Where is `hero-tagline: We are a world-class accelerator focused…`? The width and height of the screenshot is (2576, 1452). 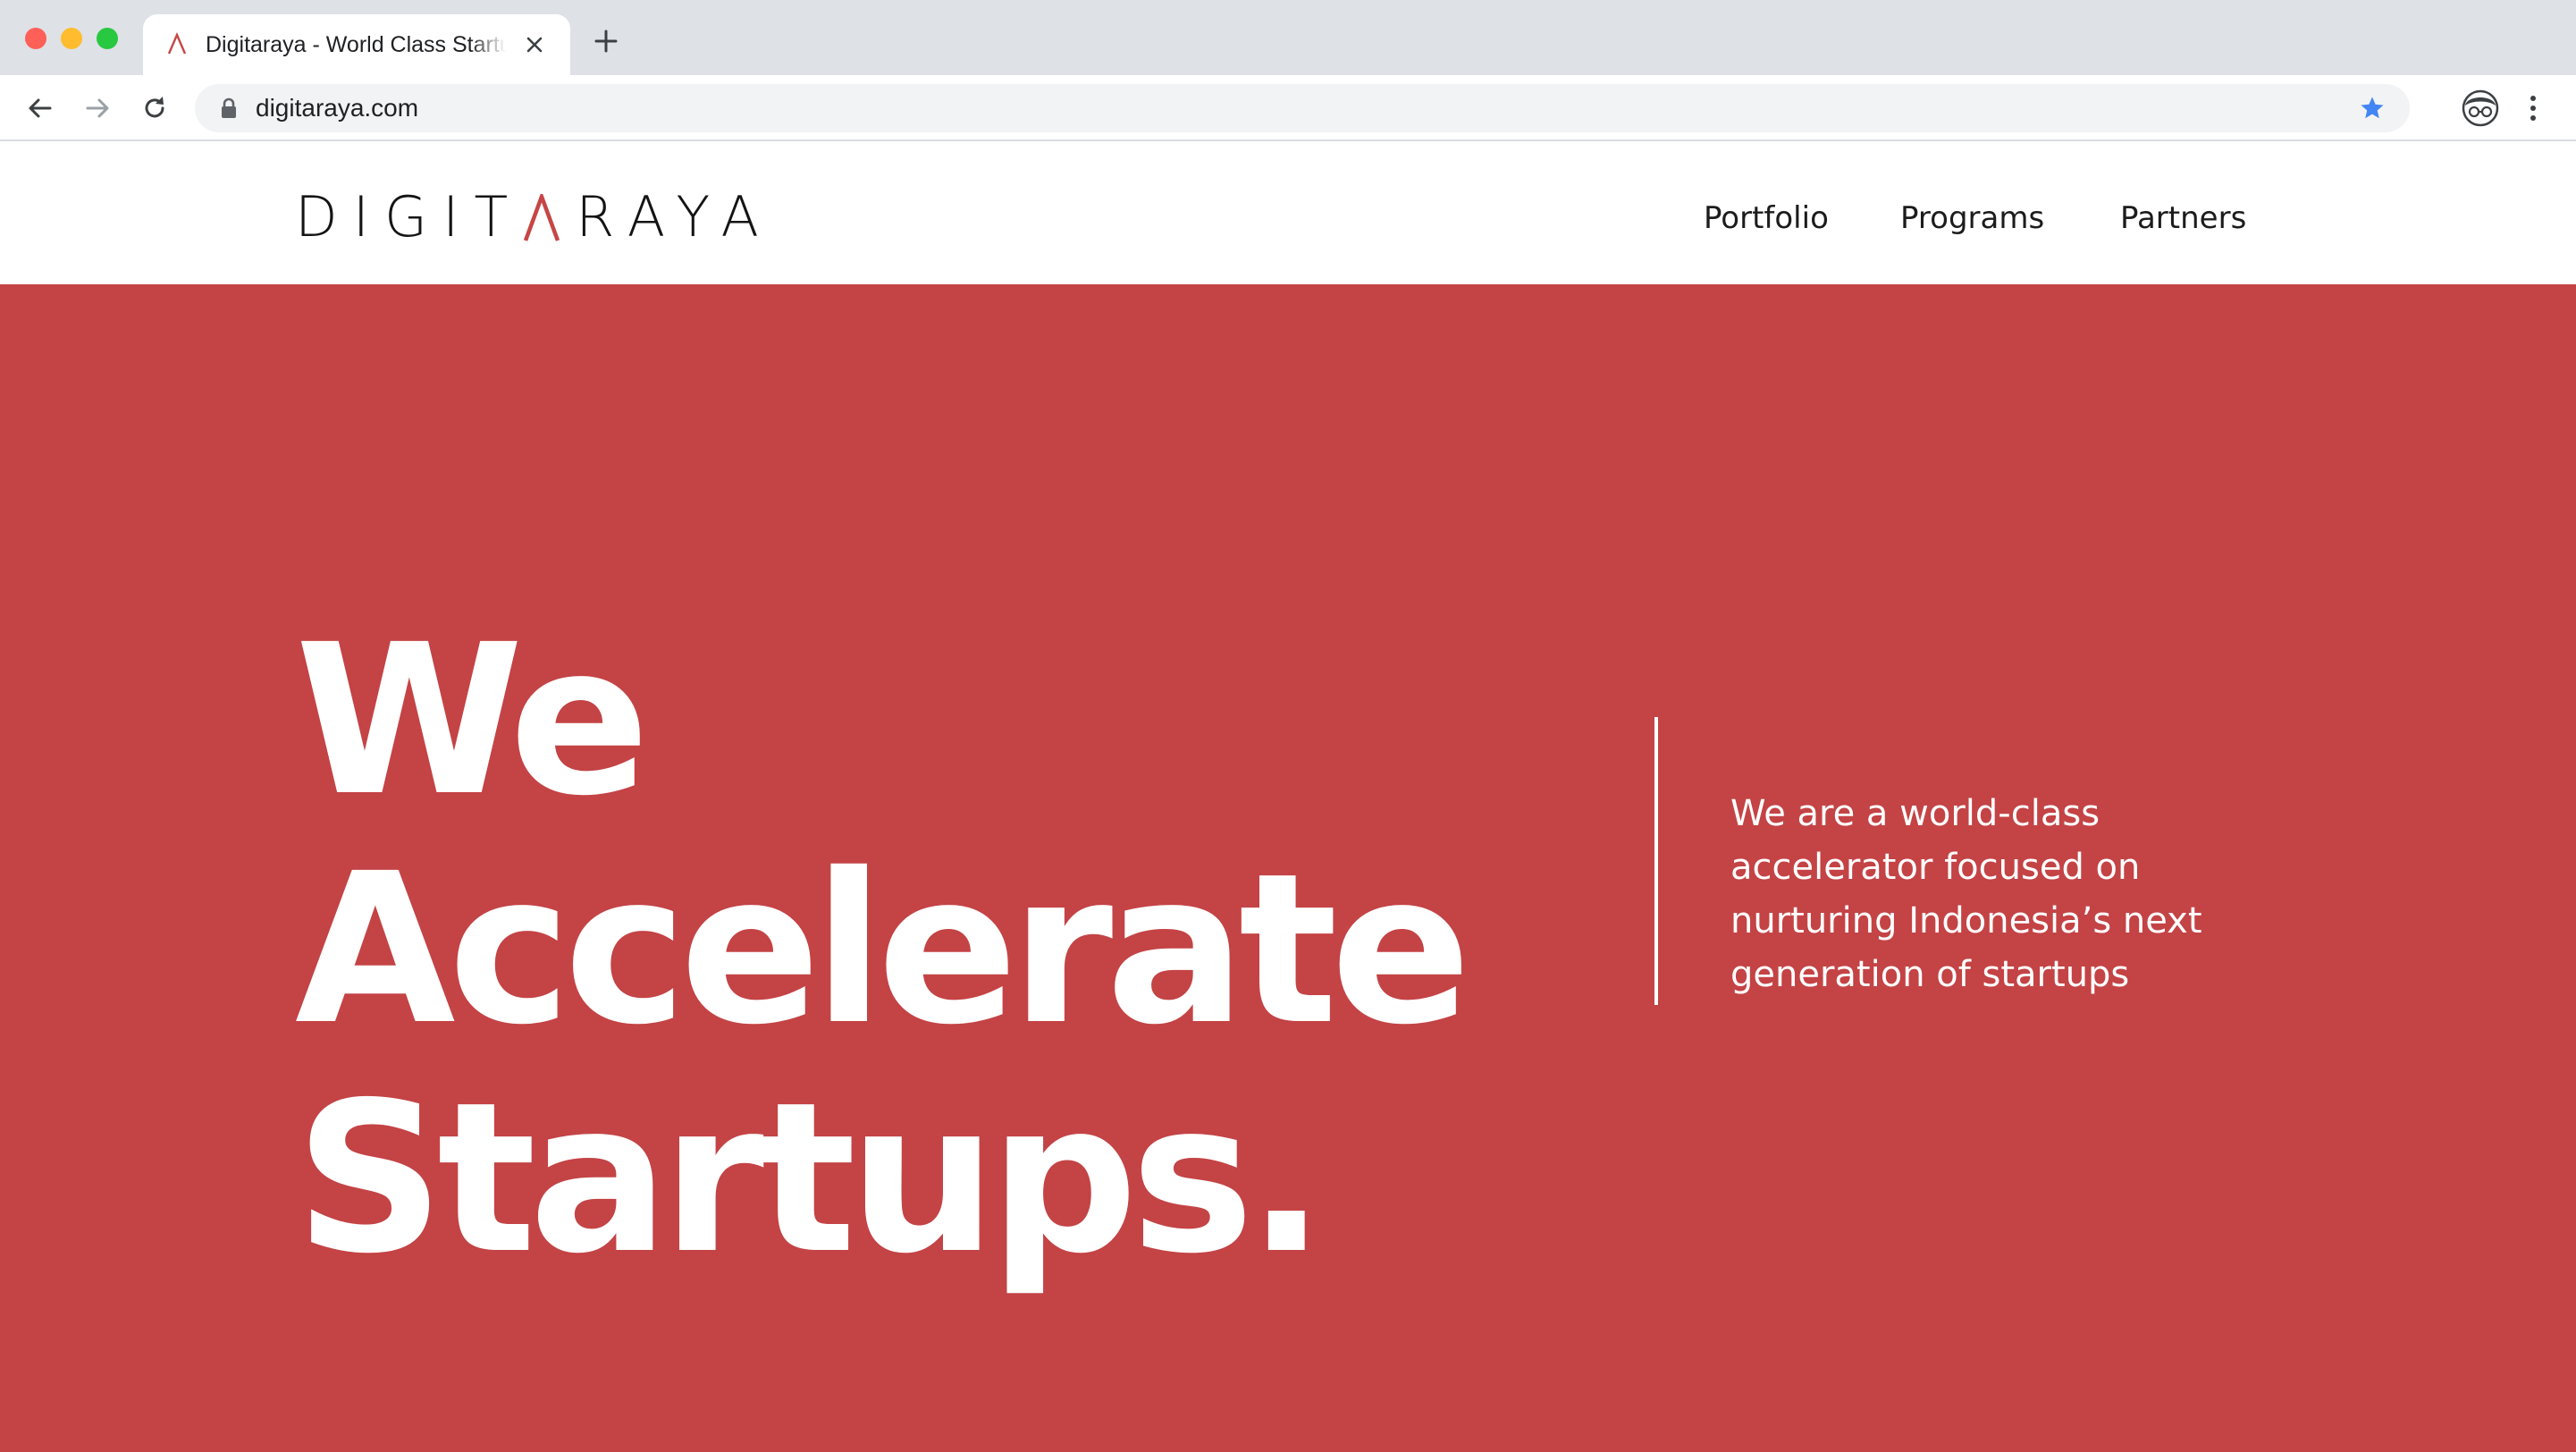
hero-tagline: We are a world-class accelerator focused… is located at coordinates (2008, 894).